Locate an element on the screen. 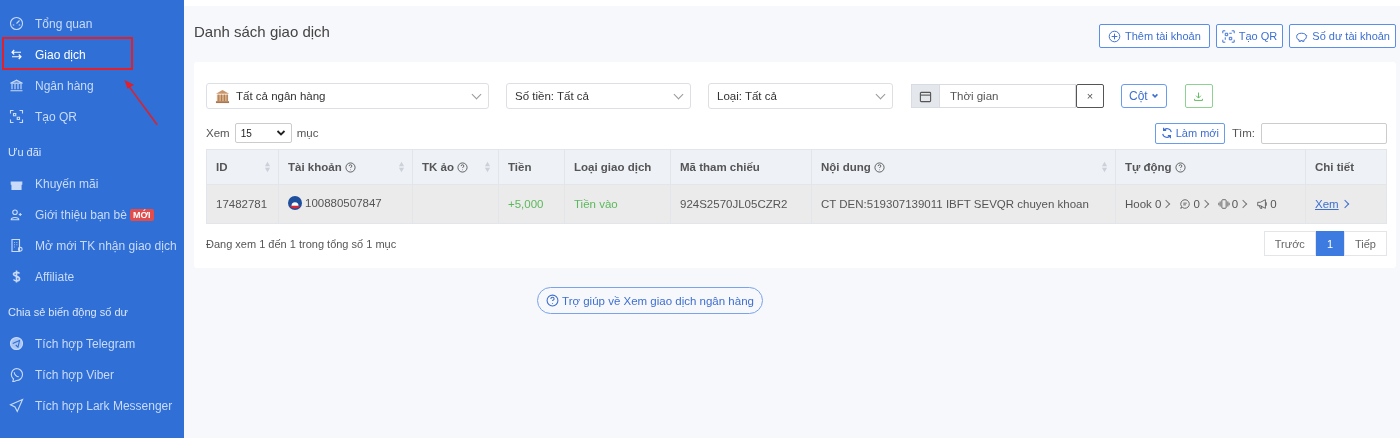  view-link: Xem is located at coordinates (1327, 204).